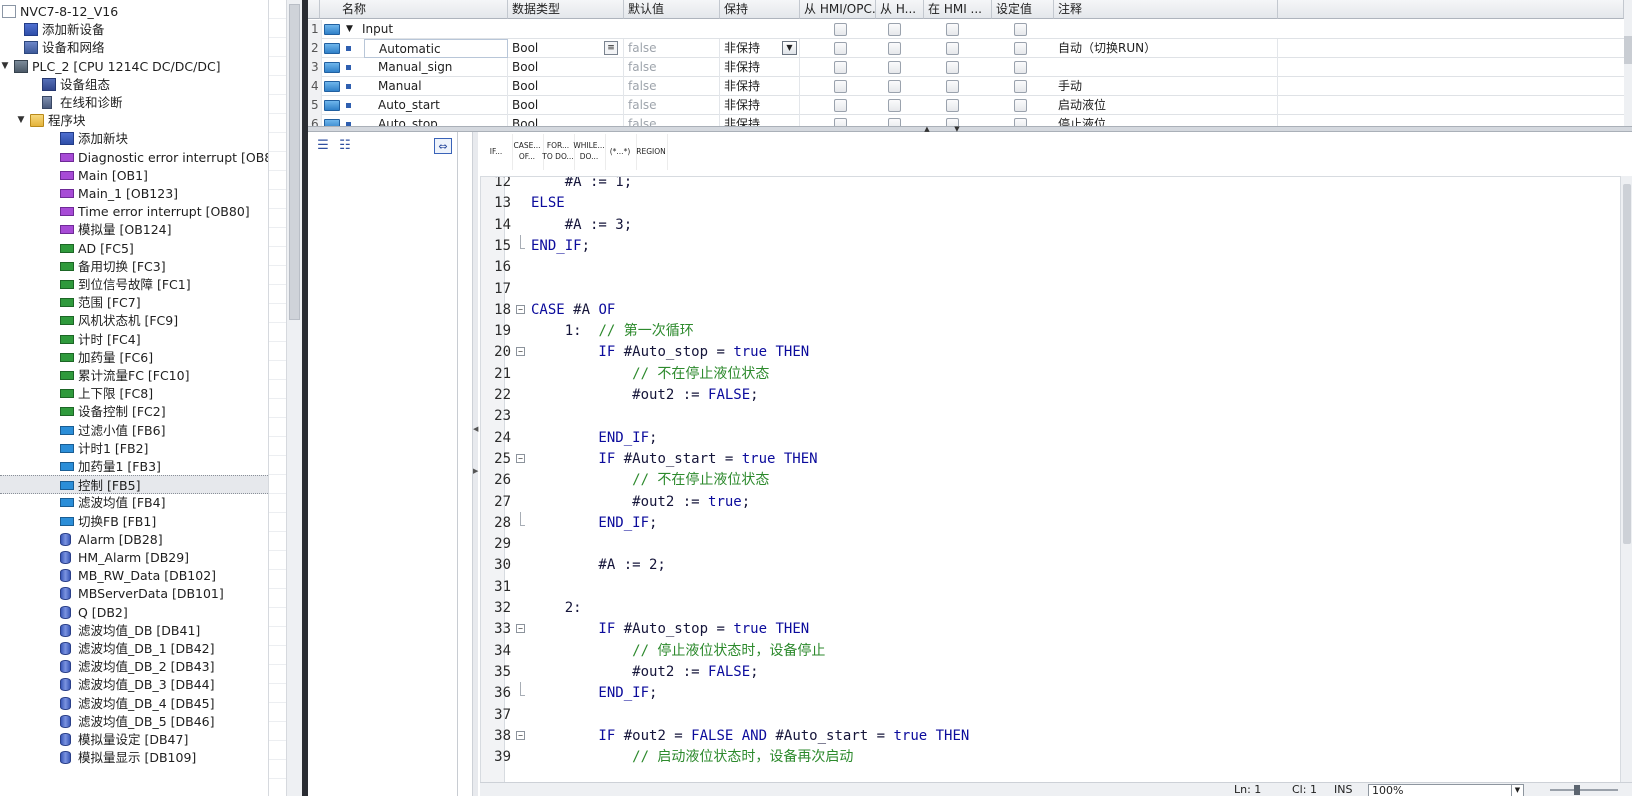 The width and height of the screenshot is (1632, 796). Describe the element at coordinates (1031, 480) in the screenshot. I see `code-line: 26 // 不在停止液位状态` at that location.